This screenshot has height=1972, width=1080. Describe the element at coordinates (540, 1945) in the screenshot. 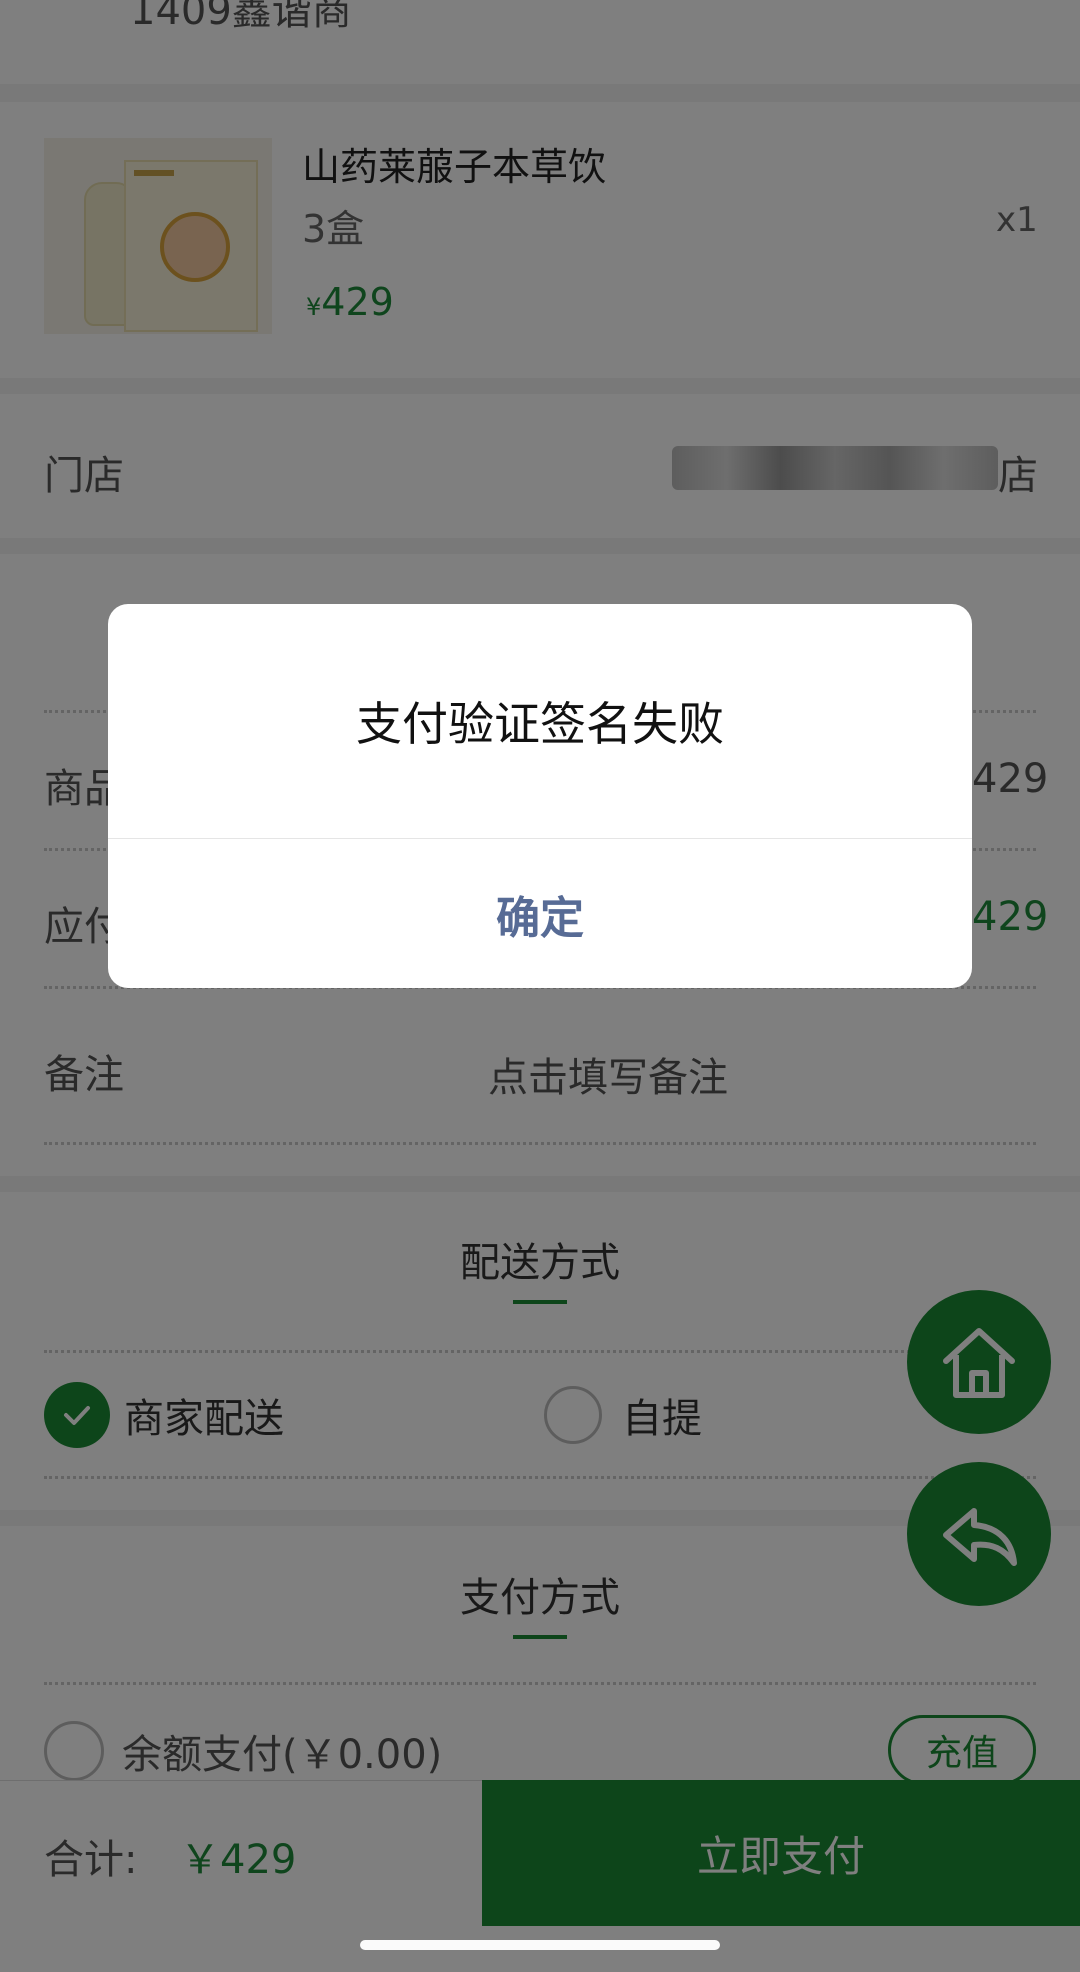

I see `system-home-indicator` at that location.